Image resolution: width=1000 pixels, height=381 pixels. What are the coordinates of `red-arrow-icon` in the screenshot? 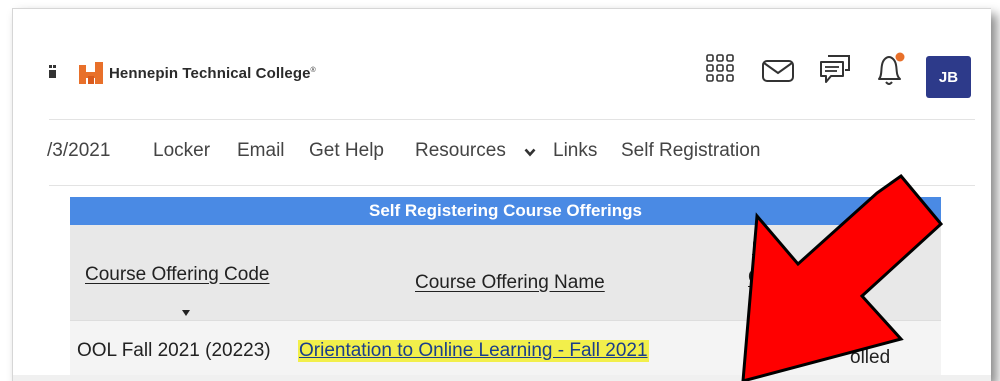 It's located at (842, 277).